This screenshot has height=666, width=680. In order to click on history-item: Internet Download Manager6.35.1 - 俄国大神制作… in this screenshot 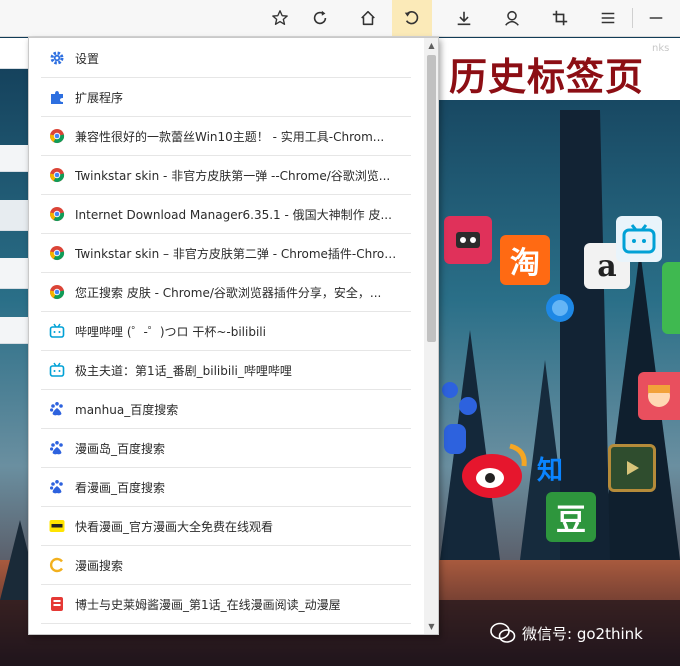, I will do `click(226, 214)`.